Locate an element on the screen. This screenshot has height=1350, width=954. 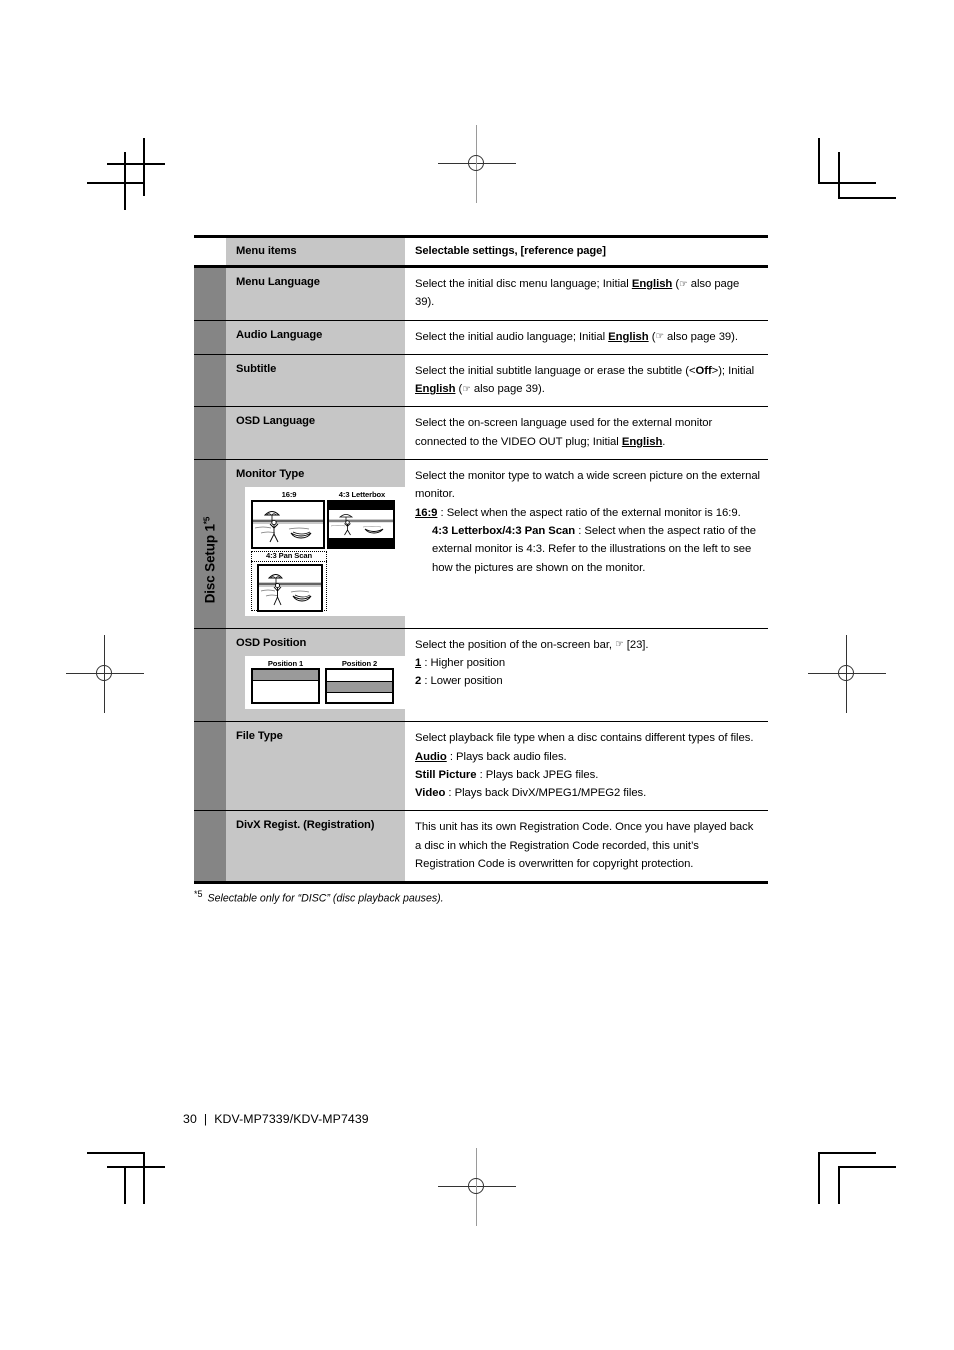
crop-mark-br-v2 is located at coordinates (839, 1185).